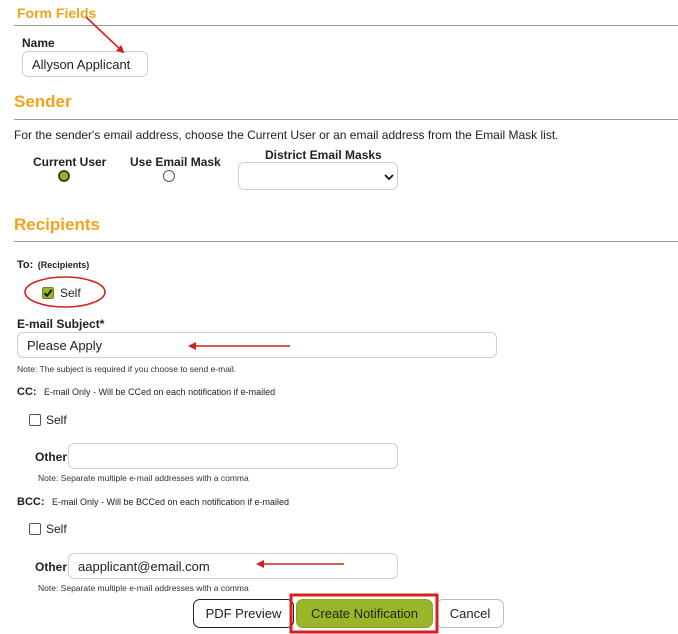 This screenshot has height=634, width=678. What do you see at coordinates (233, 456) in the screenshot?
I see `cc-other-input` at bounding box center [233, 456].